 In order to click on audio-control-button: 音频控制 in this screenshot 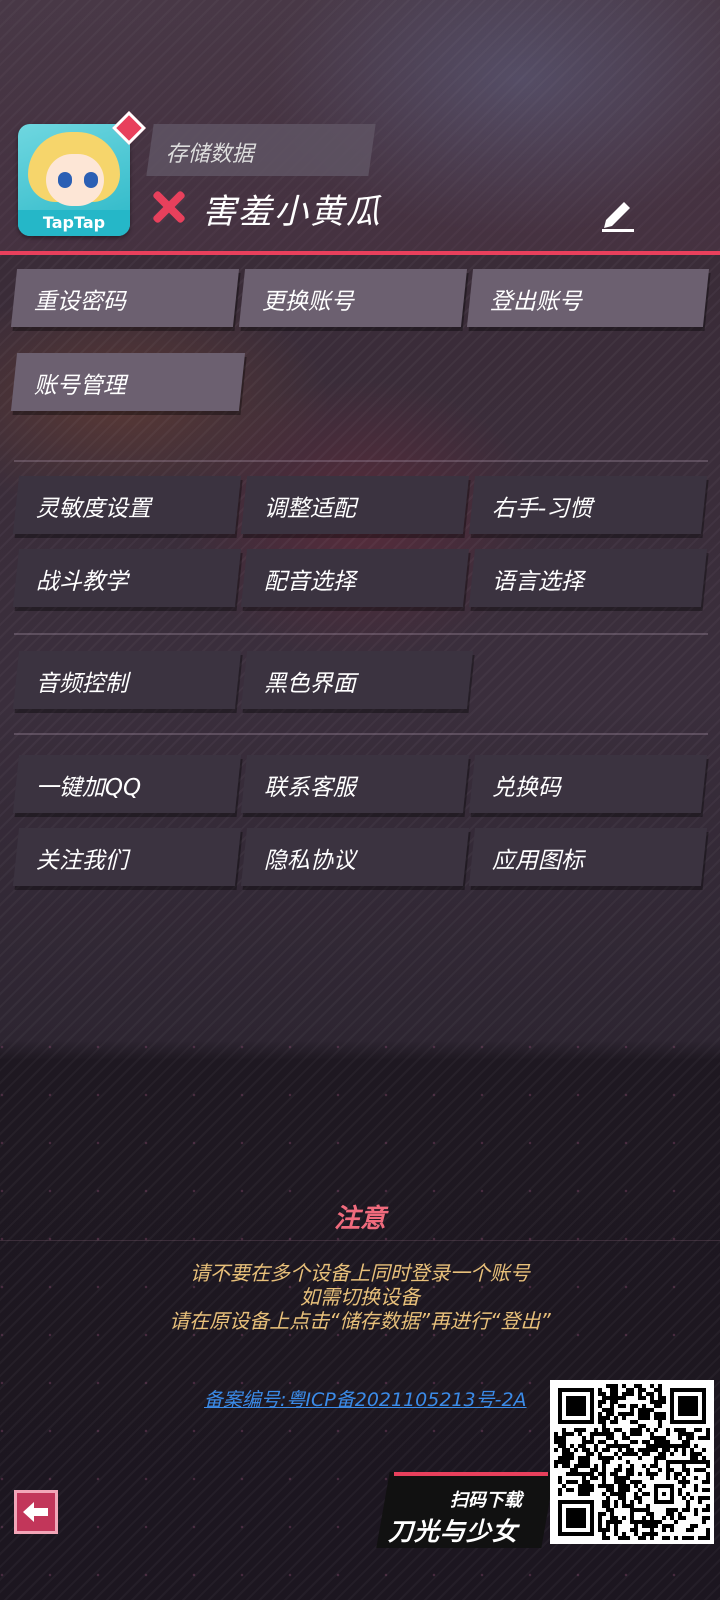, I will do `click(127, 680)`.